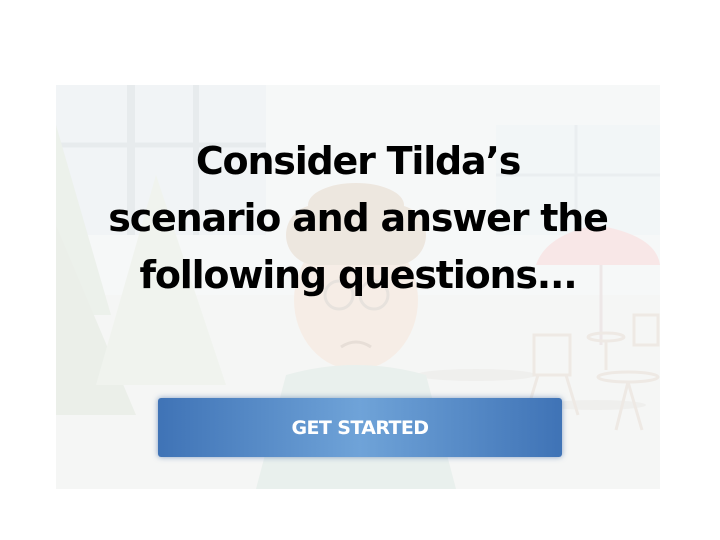  I want to click on heading-line: scenario and answer the, so click(358, 218).